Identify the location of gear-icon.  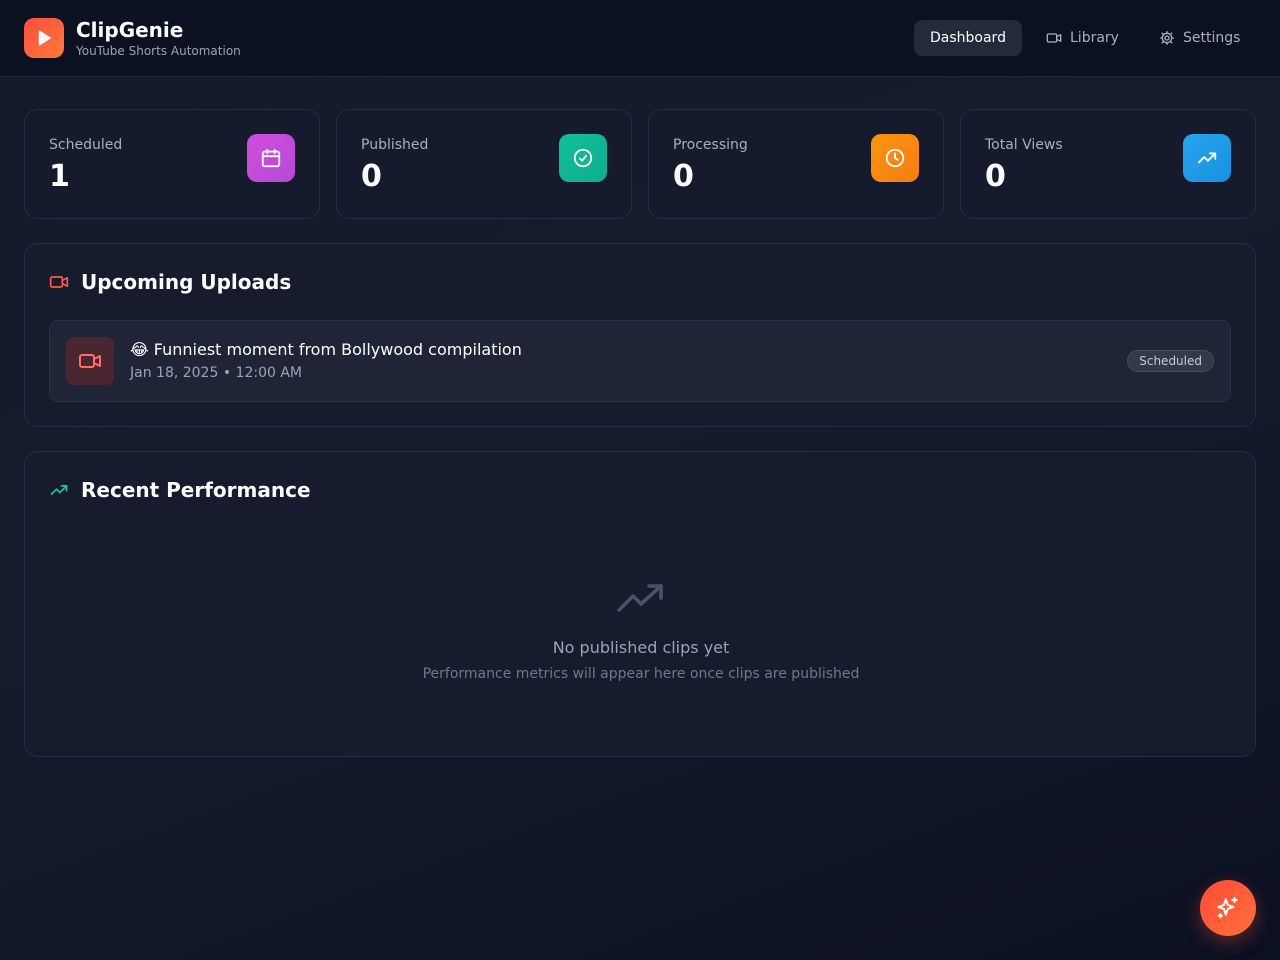
(1167, 38).